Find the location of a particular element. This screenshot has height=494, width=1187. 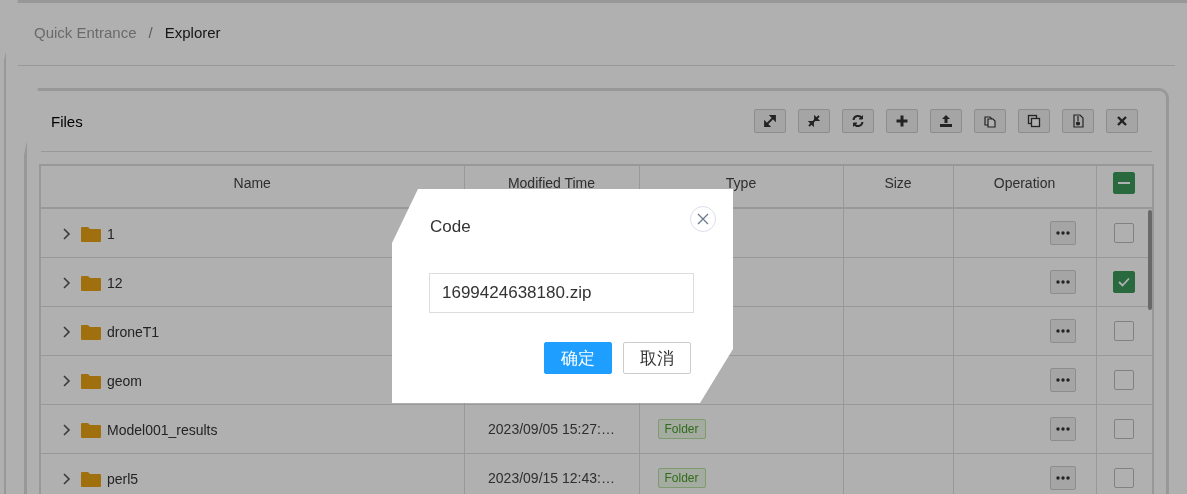

breadcrumb-current: Explorer is located at coordinates (192, 33).